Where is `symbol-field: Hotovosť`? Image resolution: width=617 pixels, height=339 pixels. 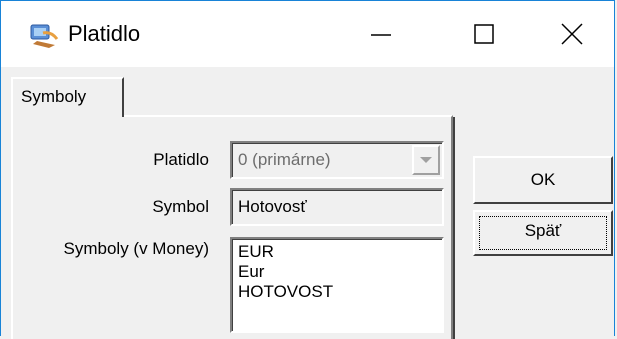 symbol-field: Hotovosť is located at coordinates (337, 207).